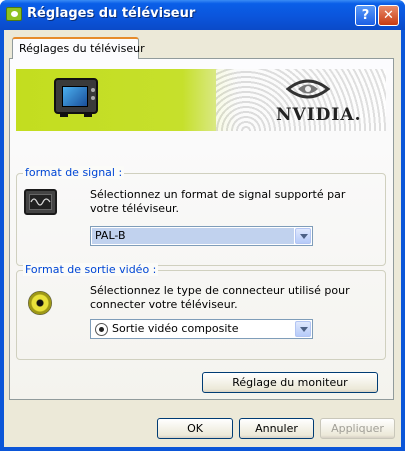 This screenshot has height=451, width=405. I want to click on tab-tv-settings: Réglages du téléviseur, so click(78, 48).